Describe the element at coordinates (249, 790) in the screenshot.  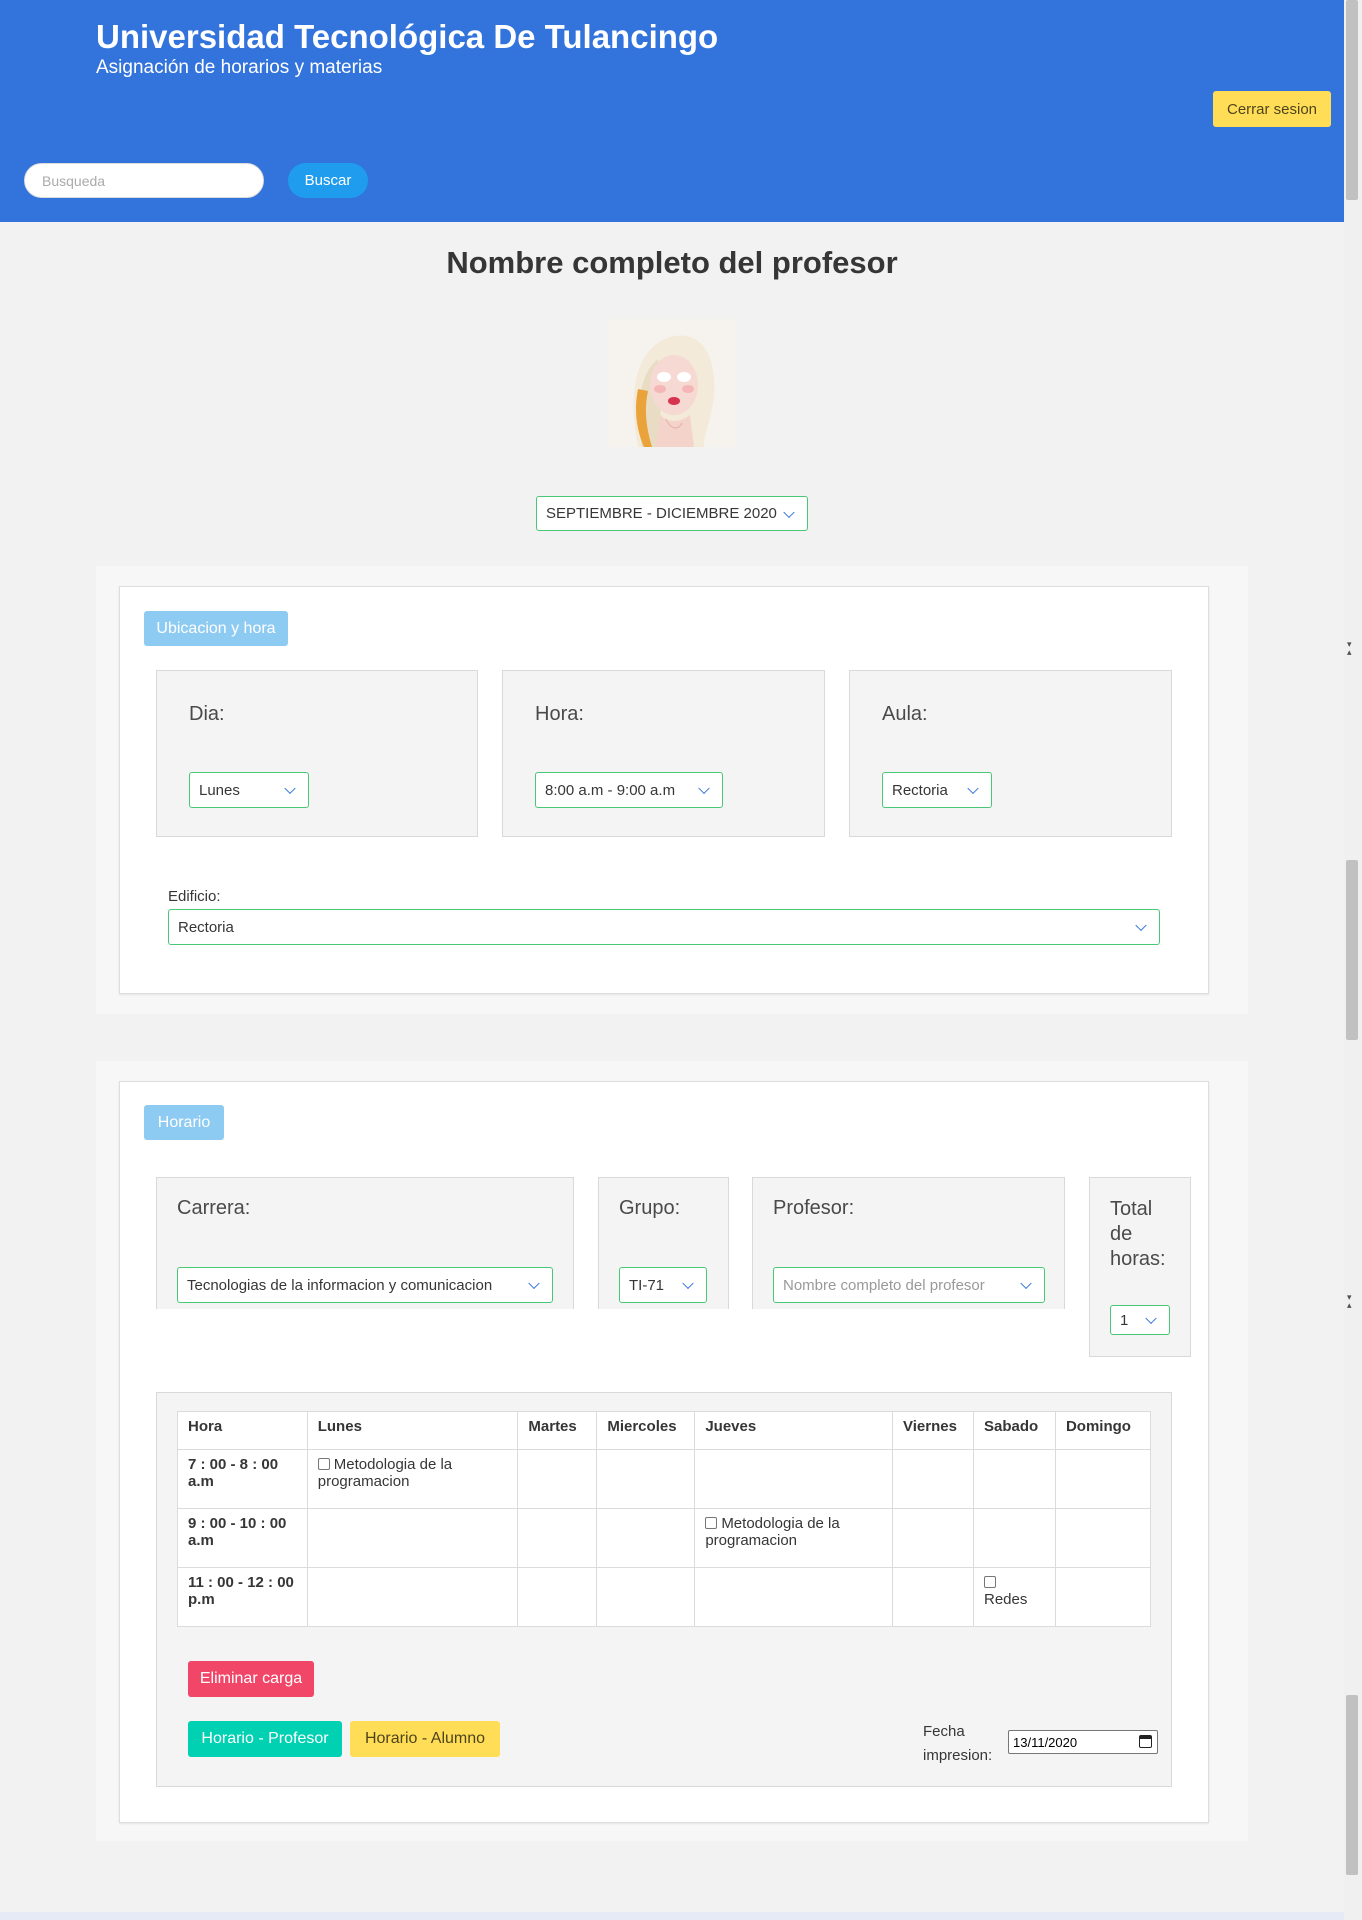
I see `day-select: Lunes` at that location.